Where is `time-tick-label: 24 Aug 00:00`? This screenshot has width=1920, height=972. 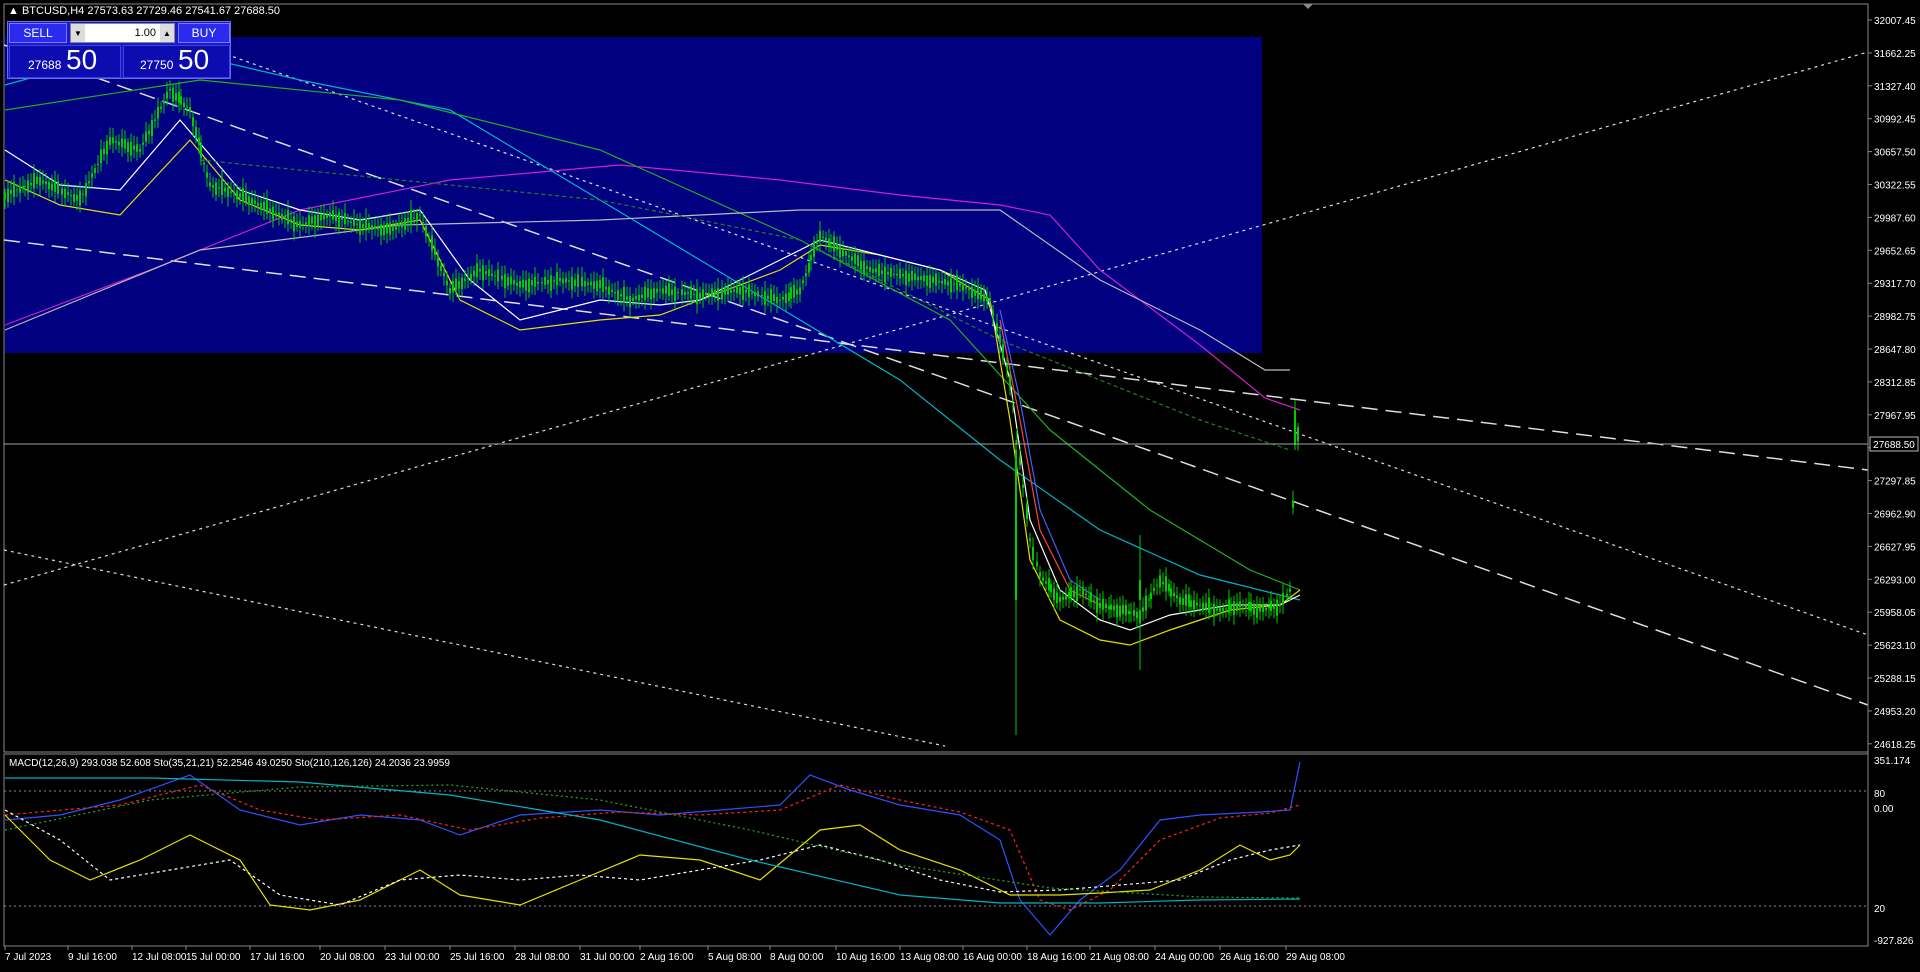
time-tick-label: 24 Aug 00:00 is located at coordinates (1184, 957).